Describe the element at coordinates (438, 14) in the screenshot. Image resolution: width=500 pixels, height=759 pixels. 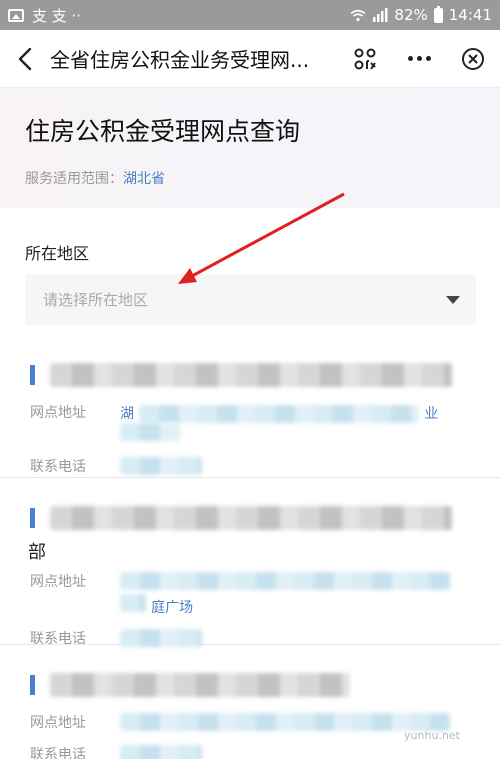
I see `battery-icon` at that location.